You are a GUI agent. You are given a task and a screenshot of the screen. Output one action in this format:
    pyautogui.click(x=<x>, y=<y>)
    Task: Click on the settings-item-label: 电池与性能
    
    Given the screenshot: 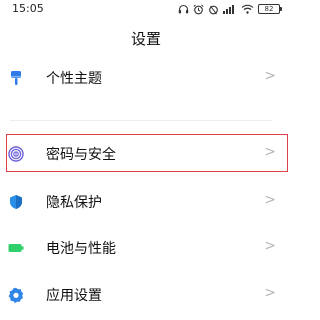 What is the action you would take?
    pyautogui.click(x=81, y=249)
    